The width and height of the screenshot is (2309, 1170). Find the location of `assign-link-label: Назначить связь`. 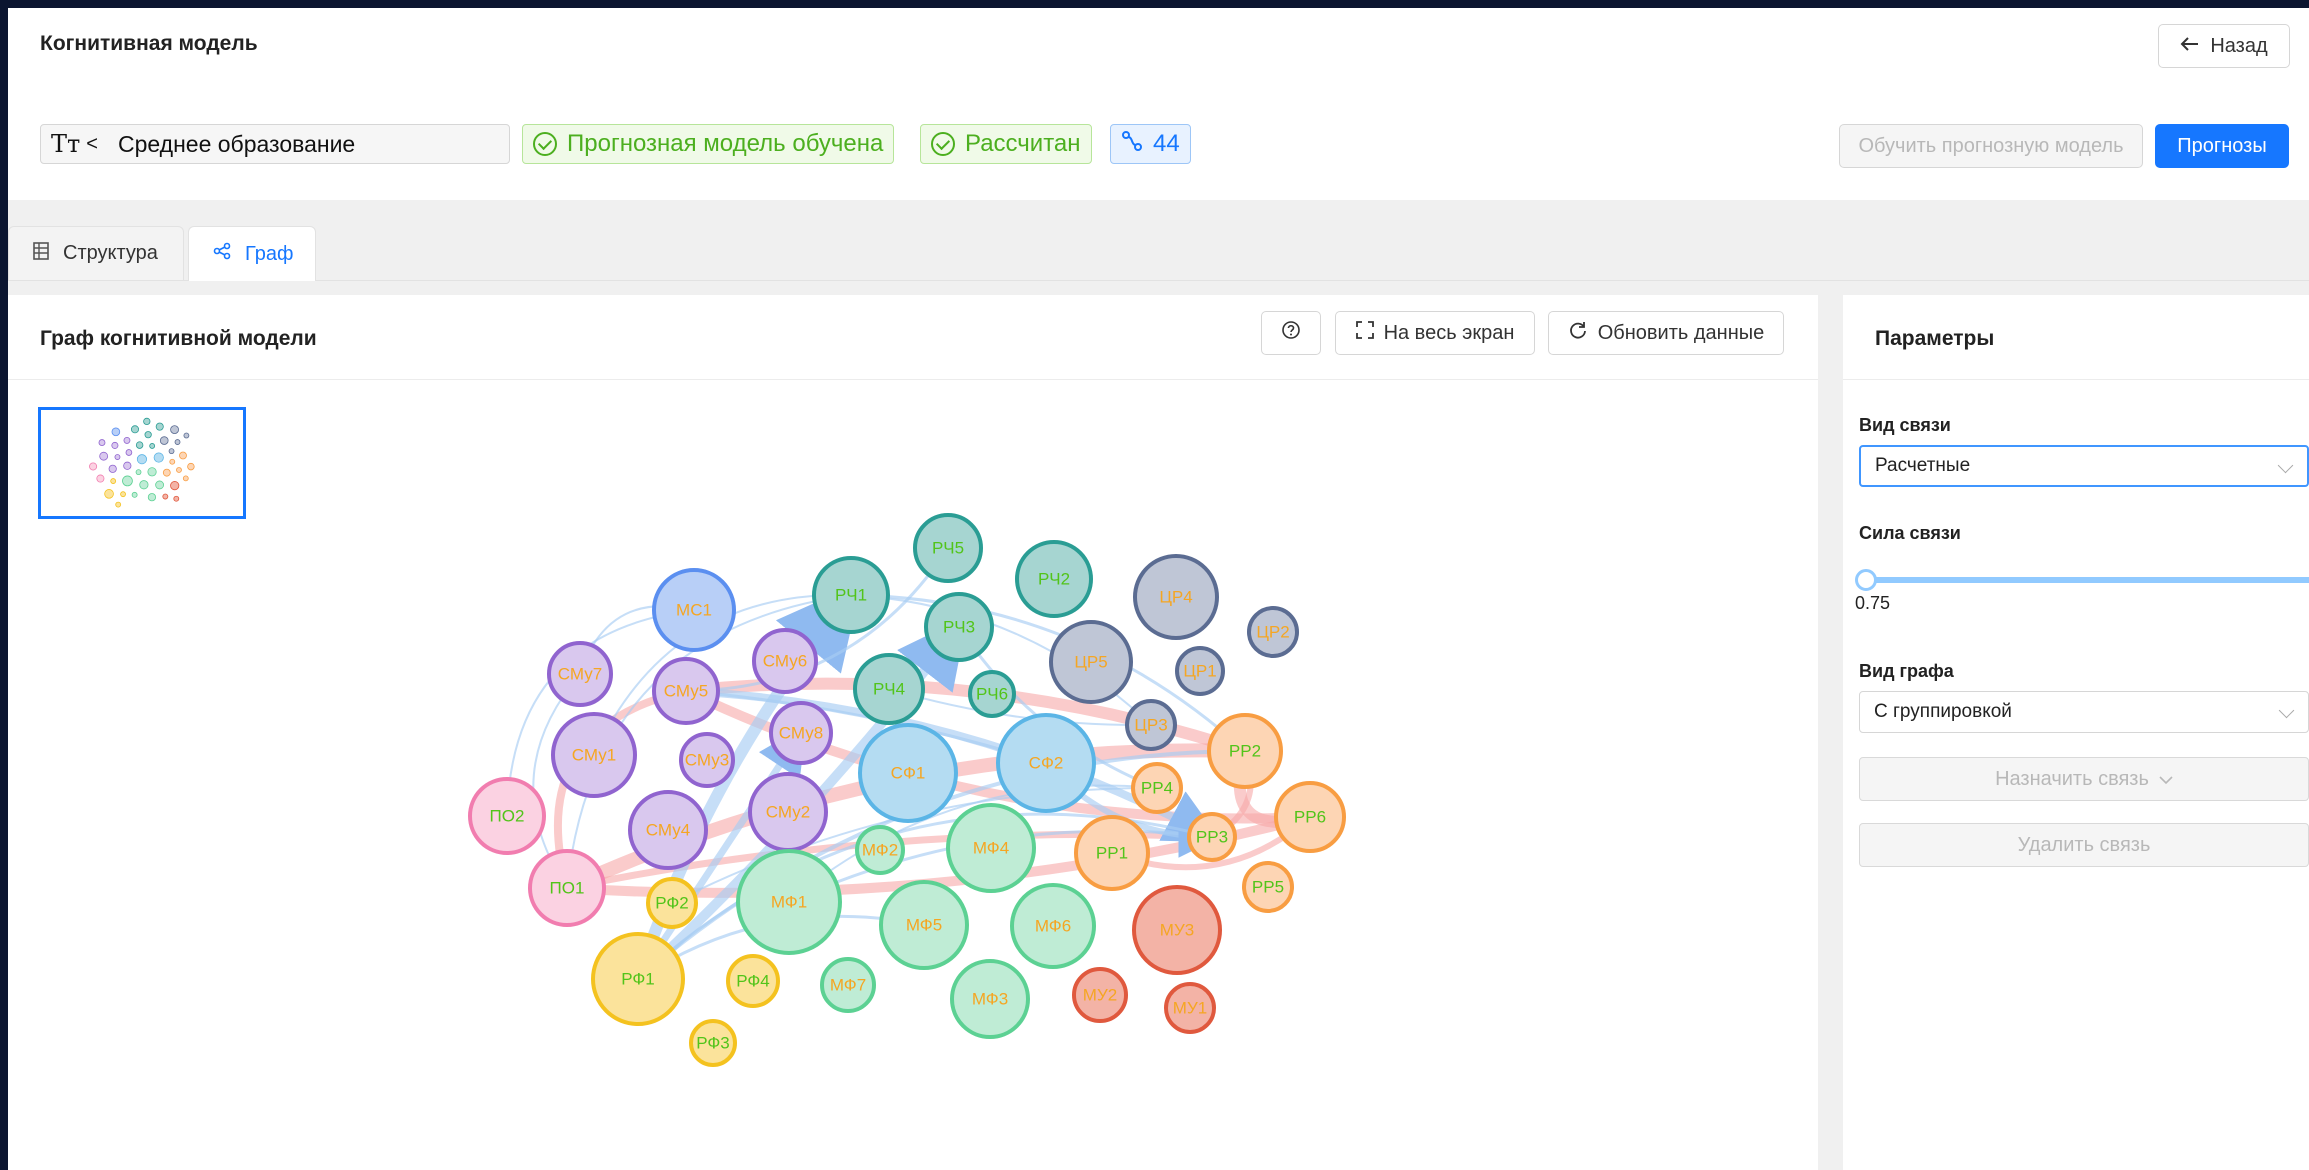

assign-link-label: Назначить связь is located at coordinates (2072, 778).